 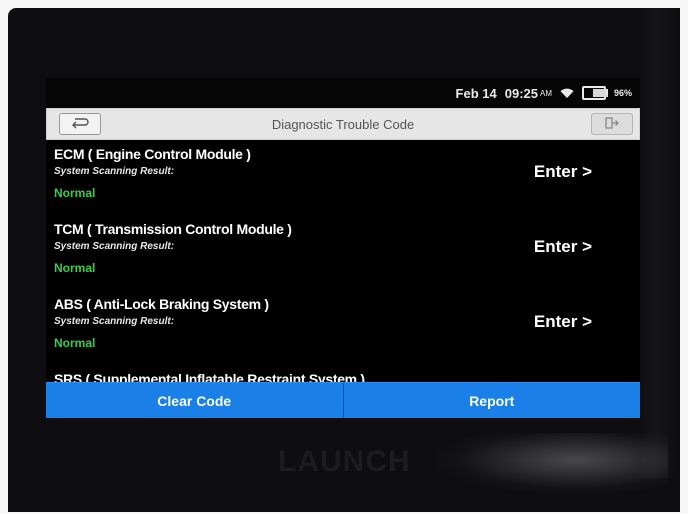 I want to click on exit-button, so click(x=612, y=124).